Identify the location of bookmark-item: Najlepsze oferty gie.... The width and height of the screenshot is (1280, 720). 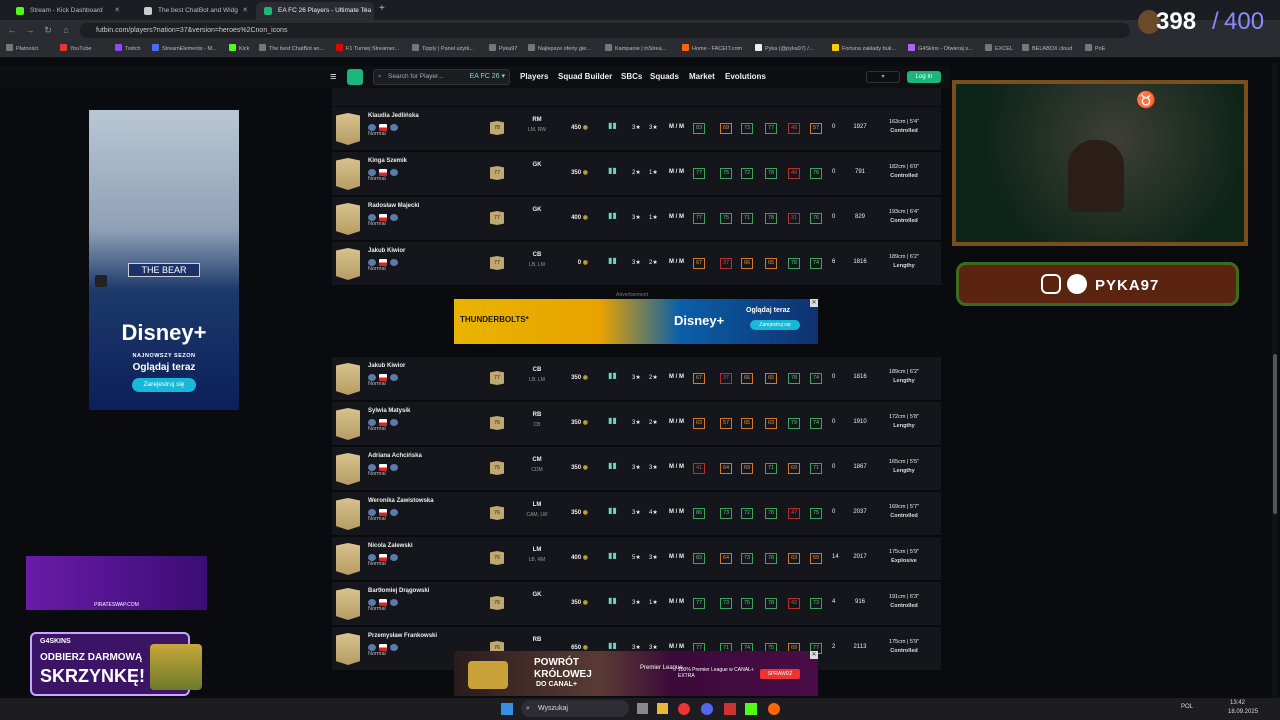
(559, 49).